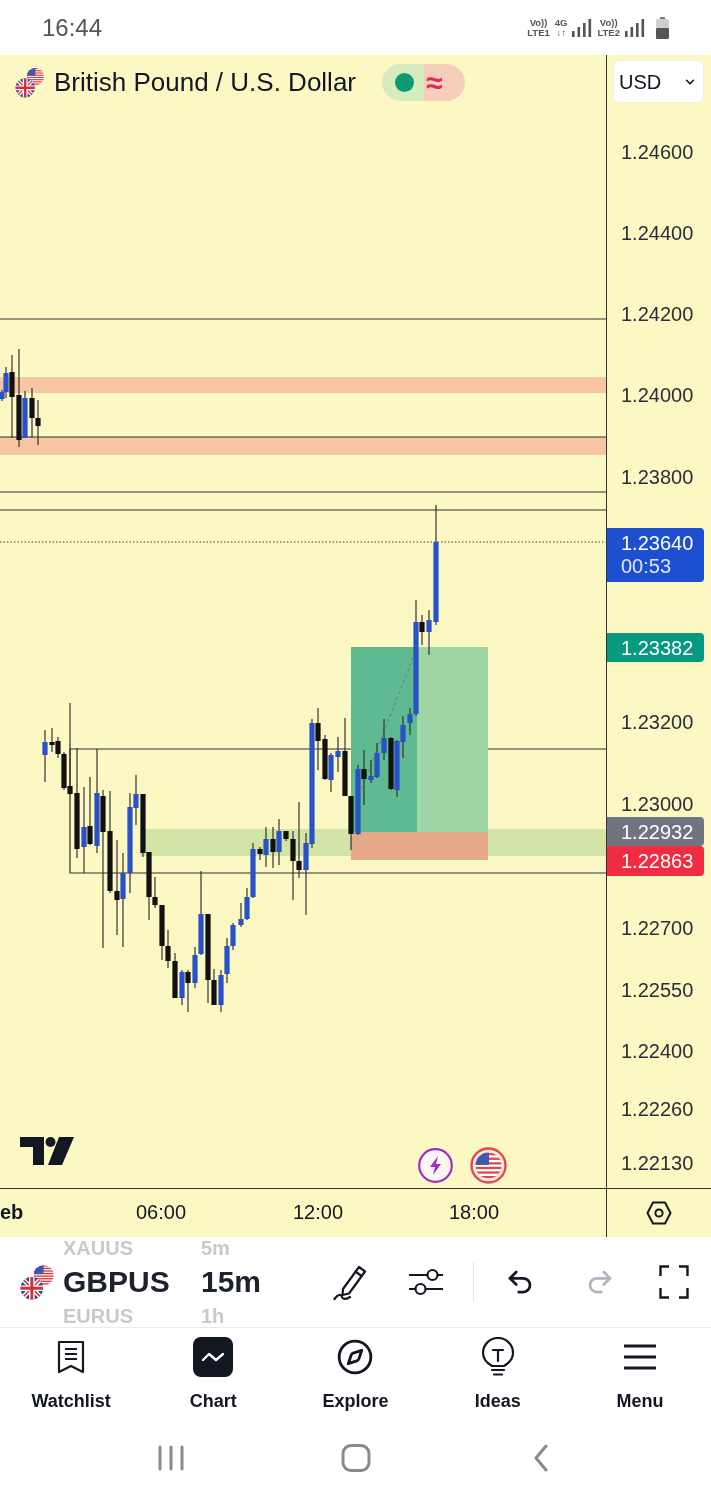  I want to click on symbol-option: GBPUS, so click(132, 1282).